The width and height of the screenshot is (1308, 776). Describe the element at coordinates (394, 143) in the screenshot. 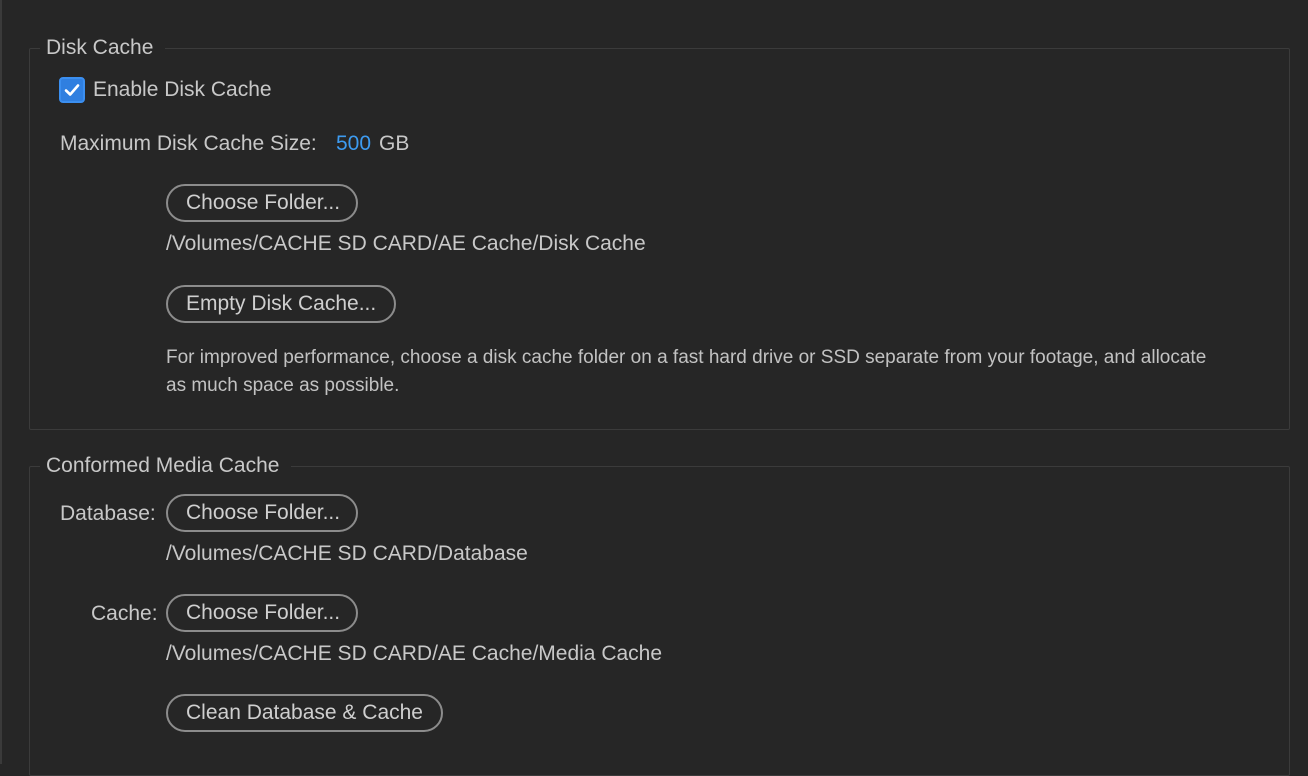

I see `max-disk-cache-size-unit: GB` at that location.